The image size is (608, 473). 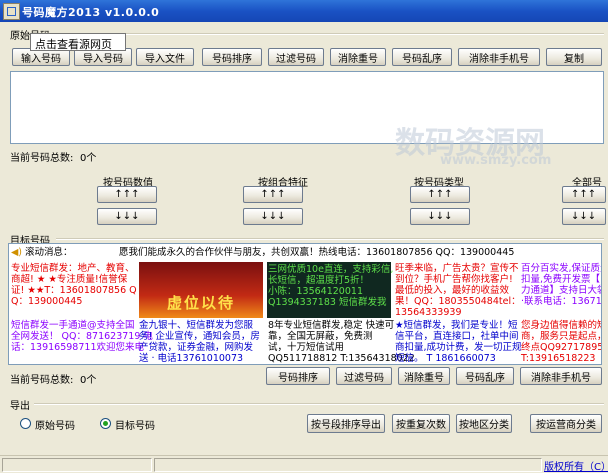 What do you see at coordinates (428, 312) in the screenshot?
I see `ad-col4-line: 13564333939` at bounding box center [428, 312].